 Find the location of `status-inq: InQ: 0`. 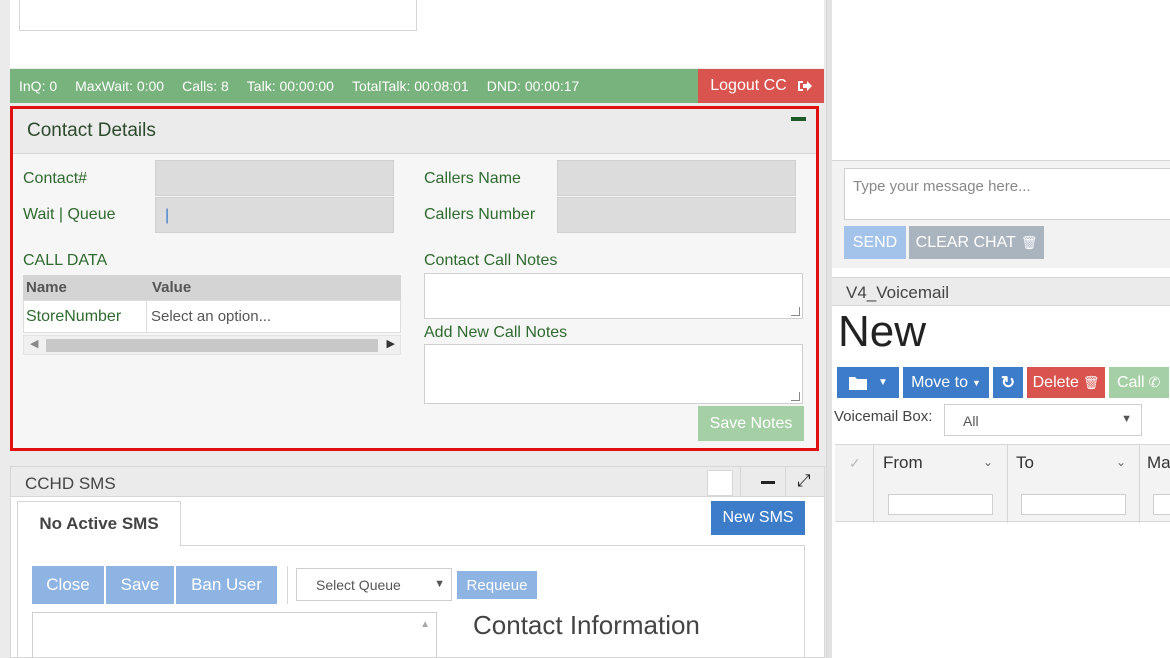

status-inq: InQ: 0 is located at coordinates (38, 86).